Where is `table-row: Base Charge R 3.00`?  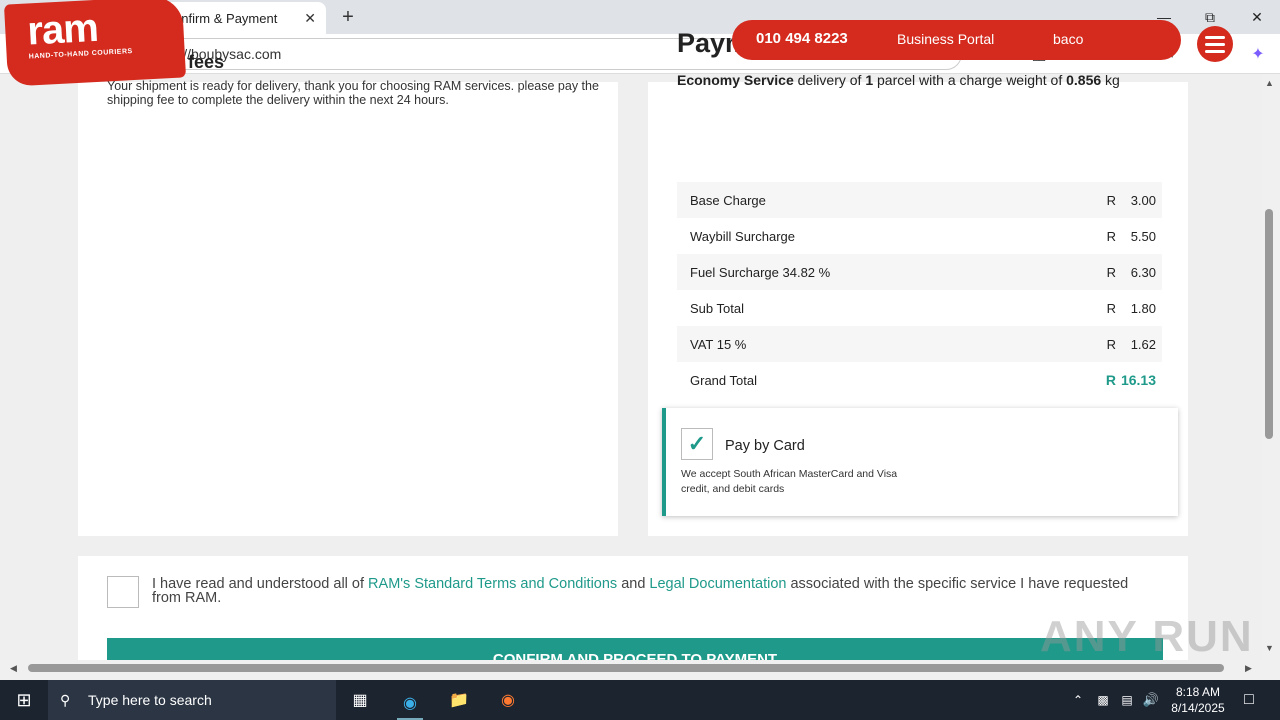
table-row: Base Charge R 3.00 is located at coordinates (919, 200).